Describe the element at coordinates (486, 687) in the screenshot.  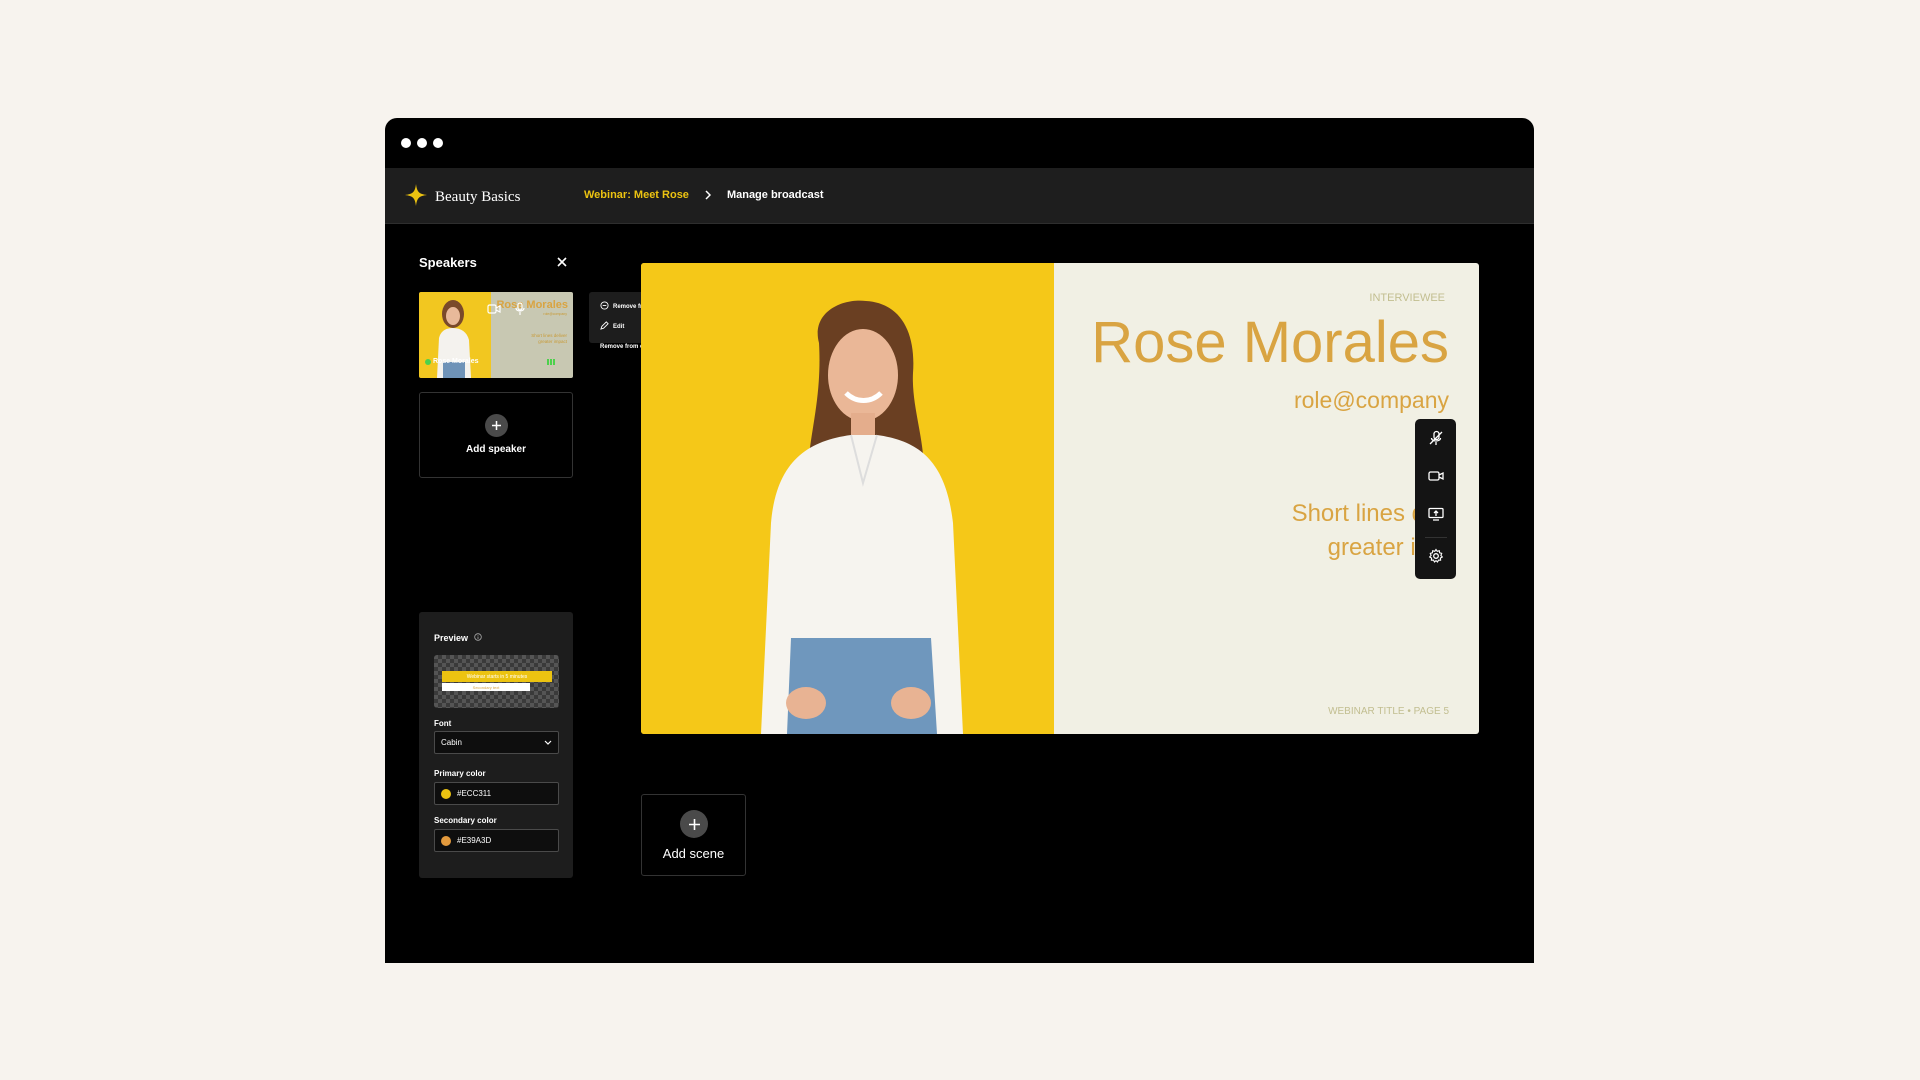
I see `preview-banner-secondary: Secondary text` at that location.